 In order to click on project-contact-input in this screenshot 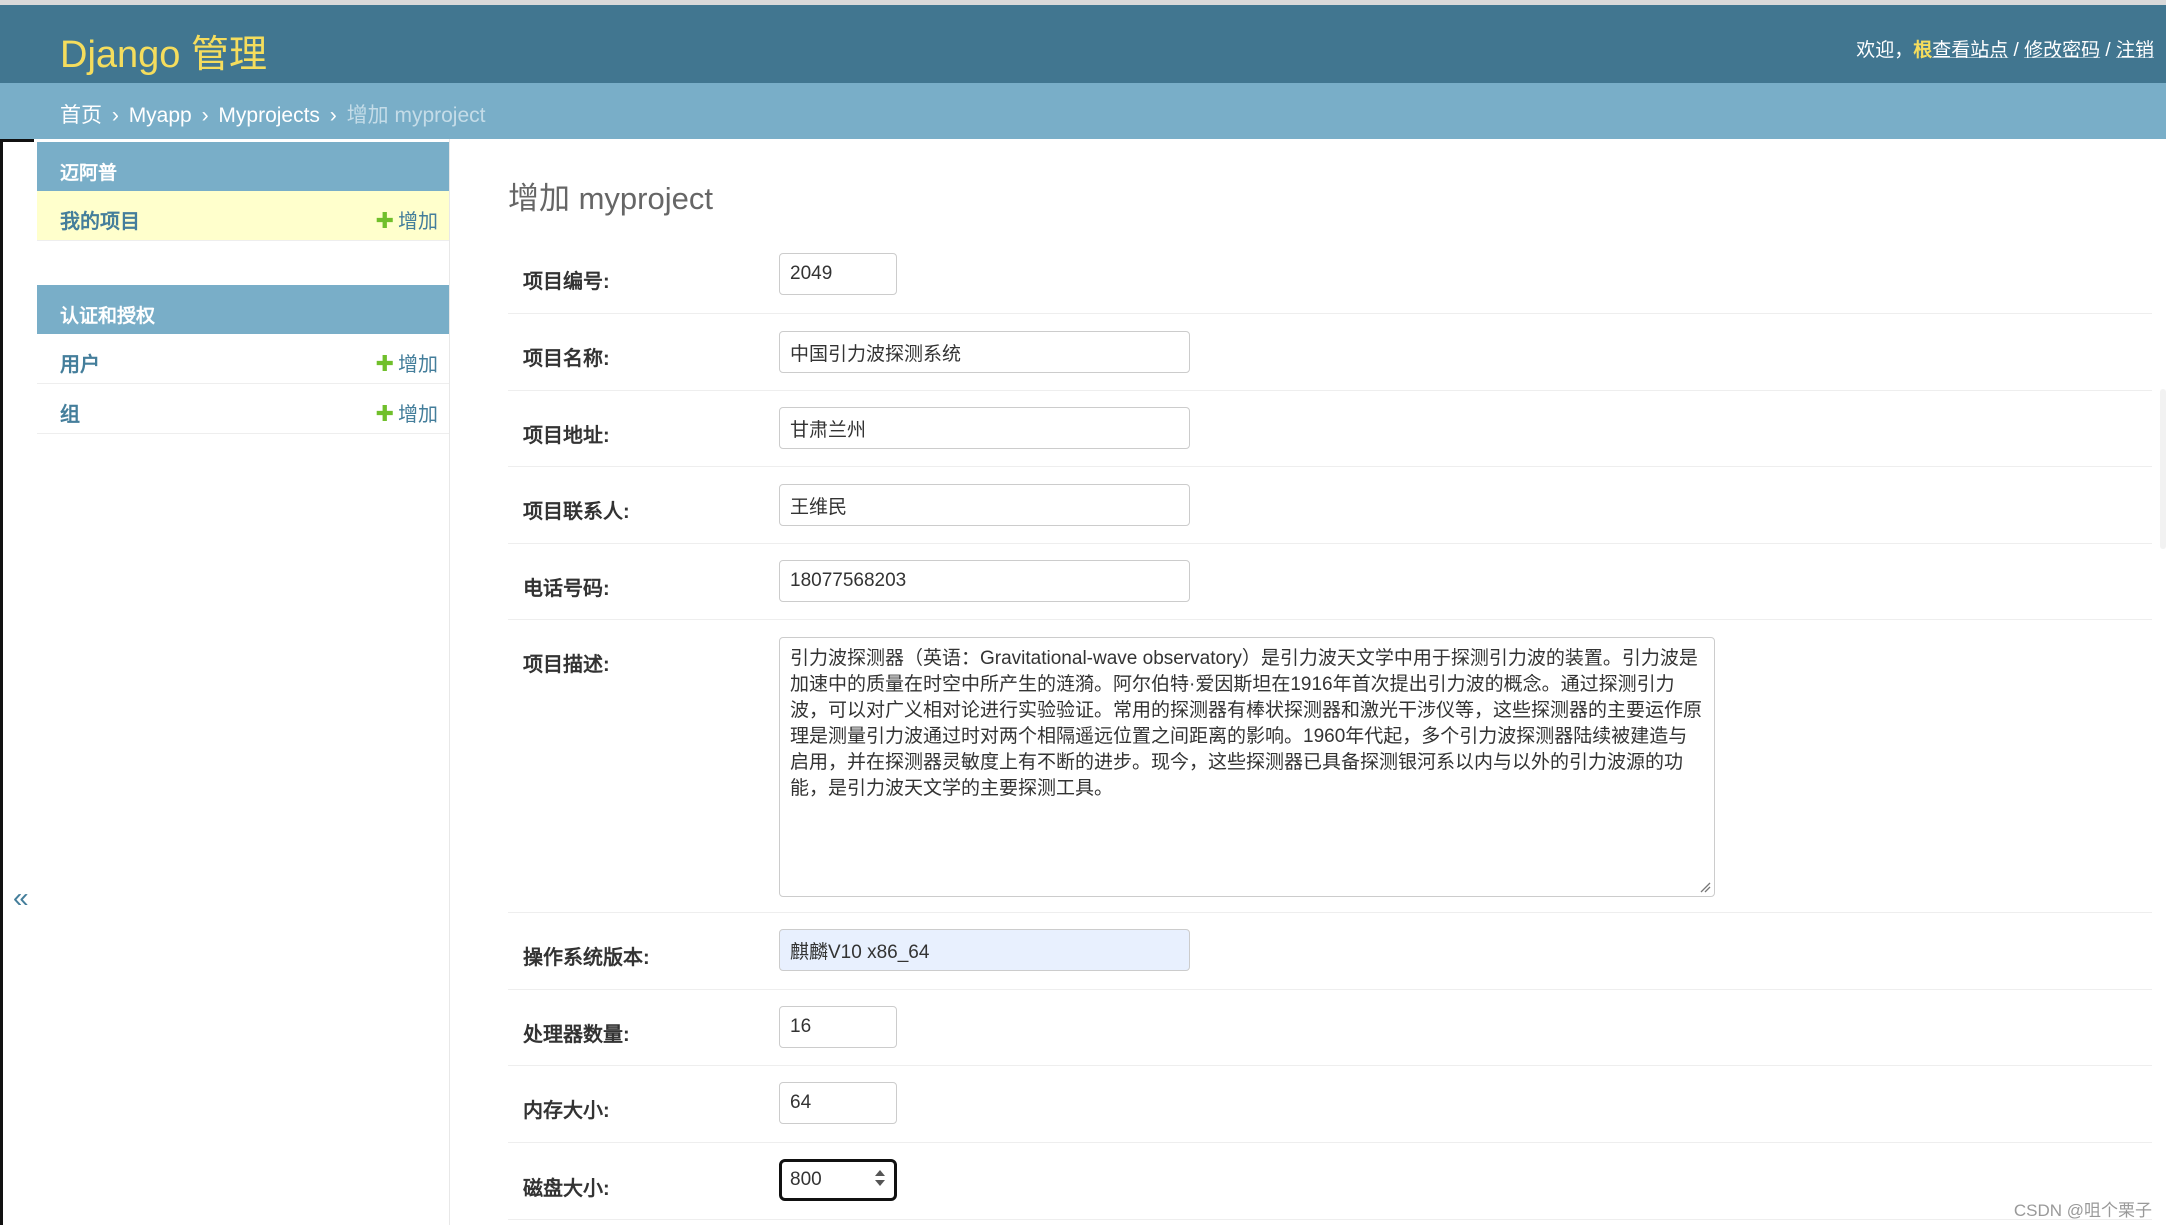, I will do `click(984, 505)`.